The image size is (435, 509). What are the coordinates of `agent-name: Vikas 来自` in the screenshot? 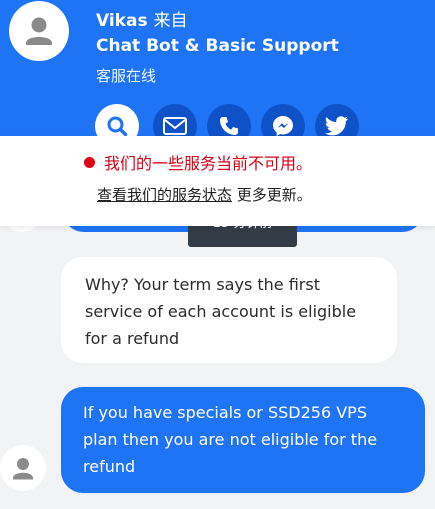 It's located at (142, 18).